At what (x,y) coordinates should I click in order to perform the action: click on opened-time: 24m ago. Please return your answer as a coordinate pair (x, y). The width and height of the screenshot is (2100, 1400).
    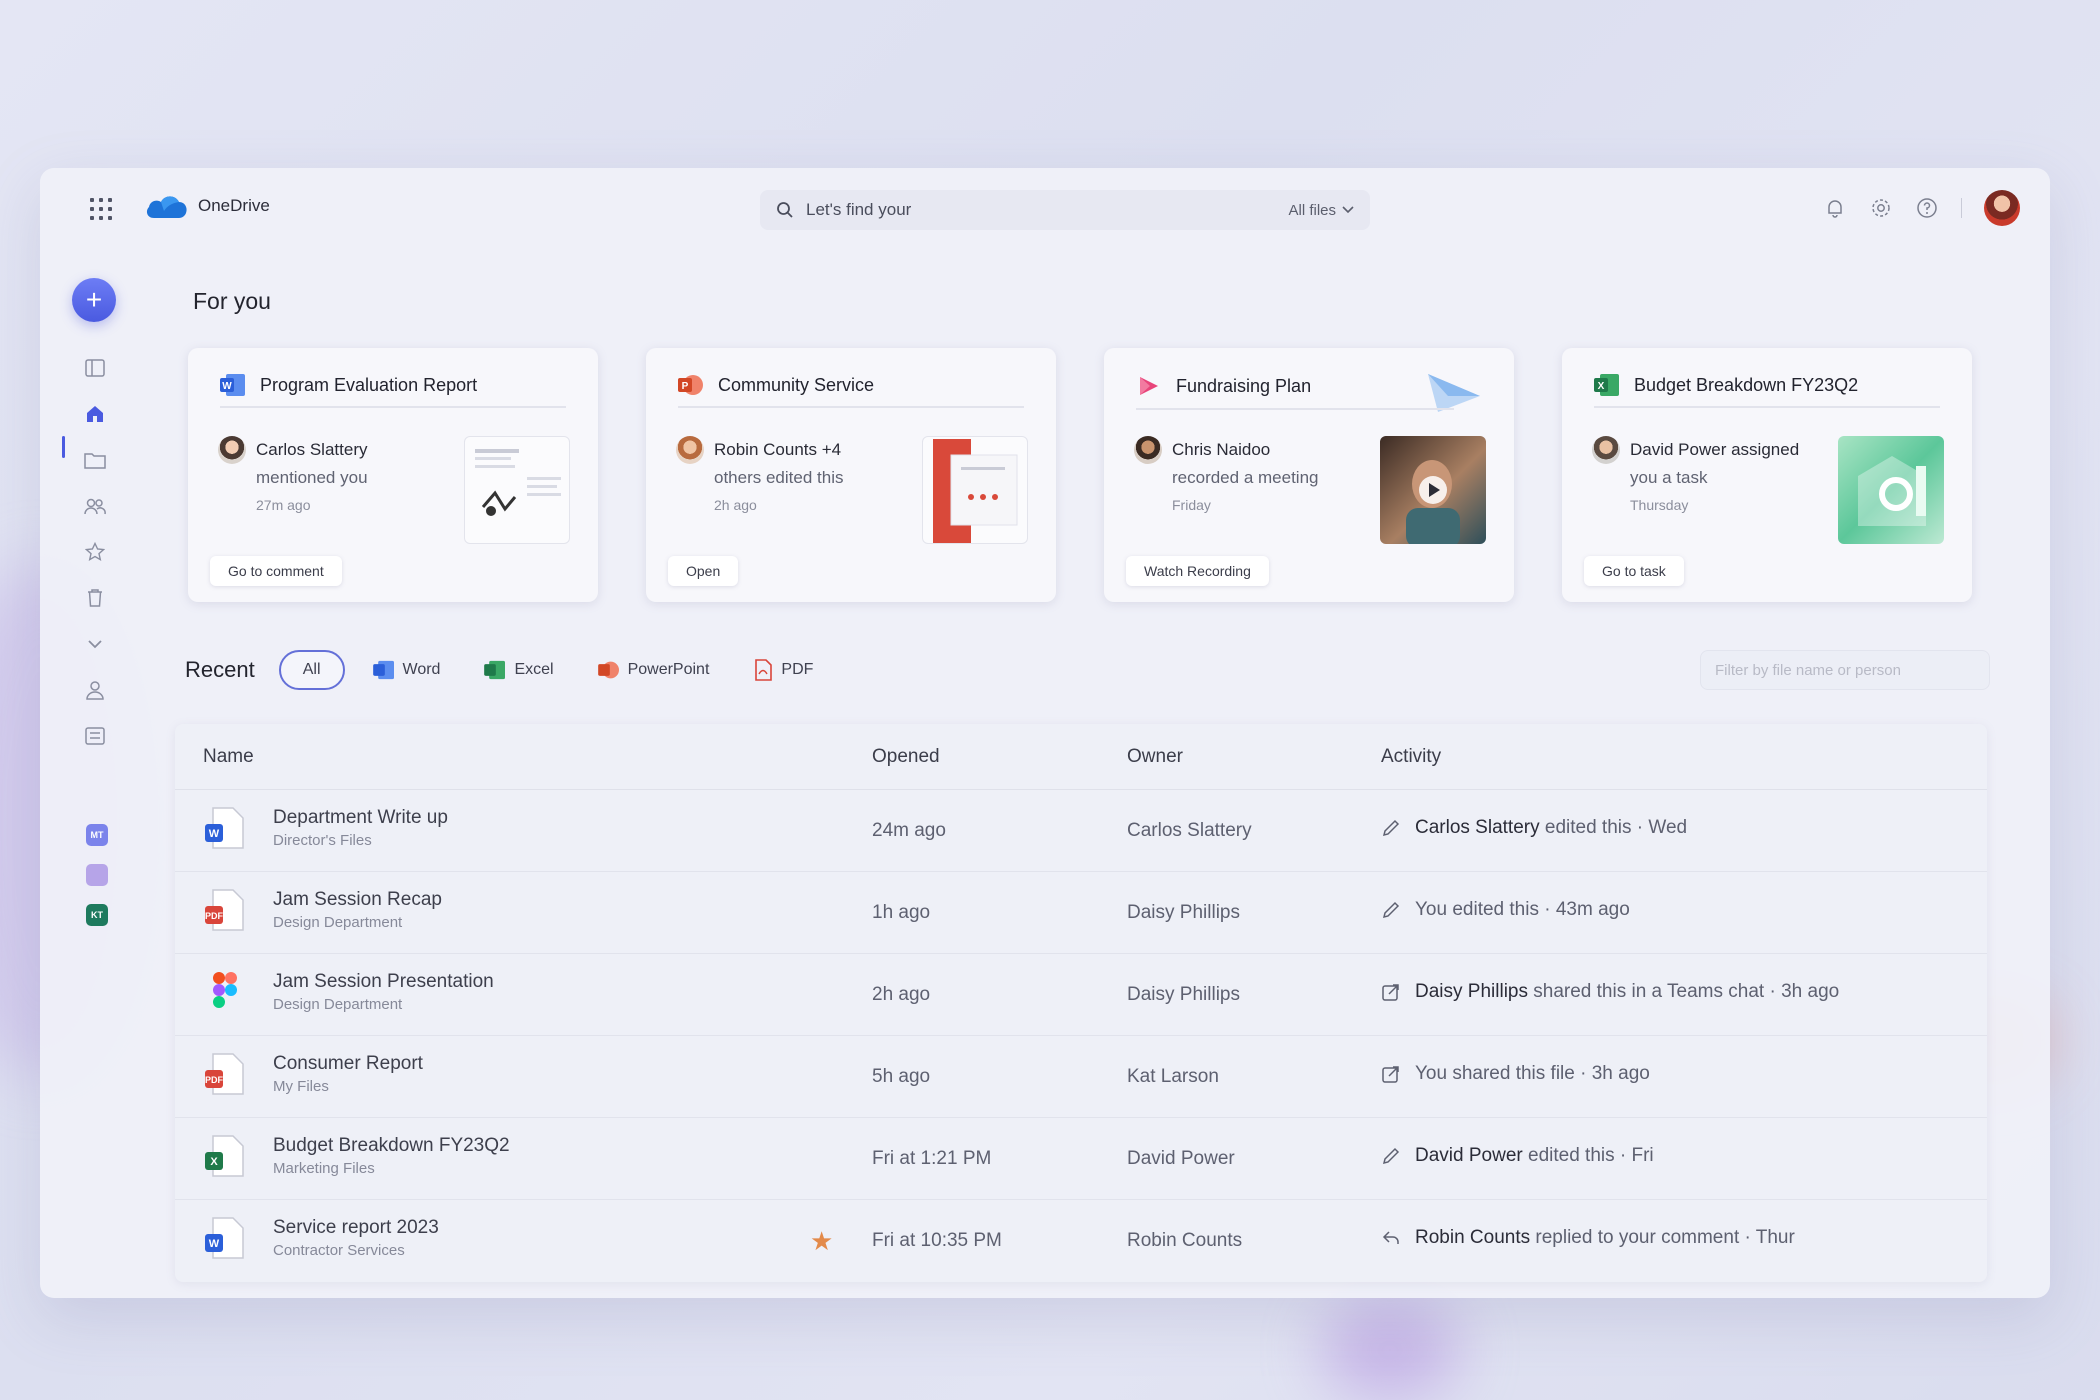
    Looking at the image, I should click on (909, 830).